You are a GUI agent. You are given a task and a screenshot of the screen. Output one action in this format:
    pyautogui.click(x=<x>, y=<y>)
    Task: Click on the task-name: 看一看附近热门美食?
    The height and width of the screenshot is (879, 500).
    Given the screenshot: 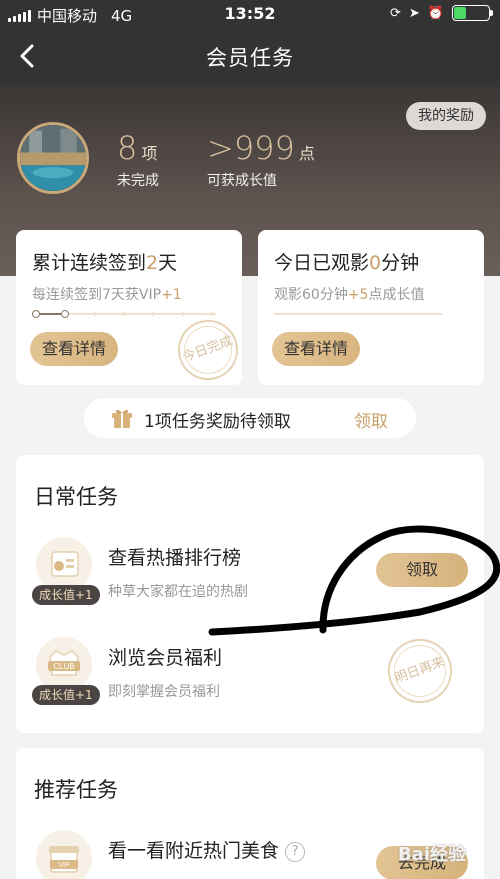 What is the action you would take?
    pyautogui.click(x=207, y=849)
    